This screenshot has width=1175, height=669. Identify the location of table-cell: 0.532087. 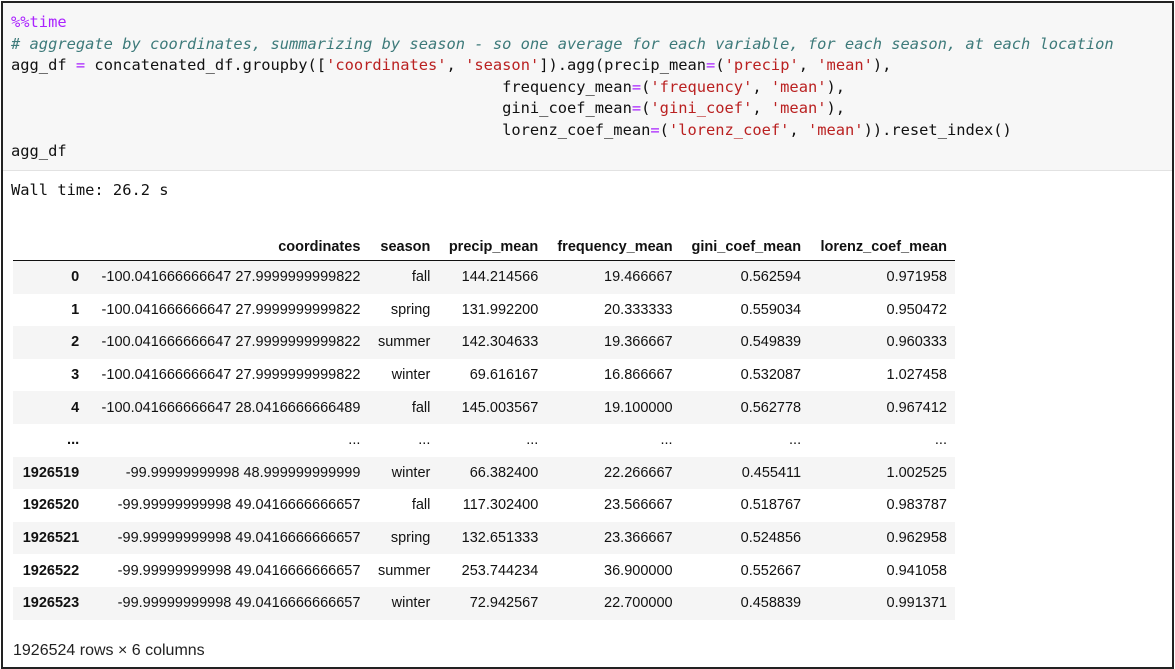
(771, 375).